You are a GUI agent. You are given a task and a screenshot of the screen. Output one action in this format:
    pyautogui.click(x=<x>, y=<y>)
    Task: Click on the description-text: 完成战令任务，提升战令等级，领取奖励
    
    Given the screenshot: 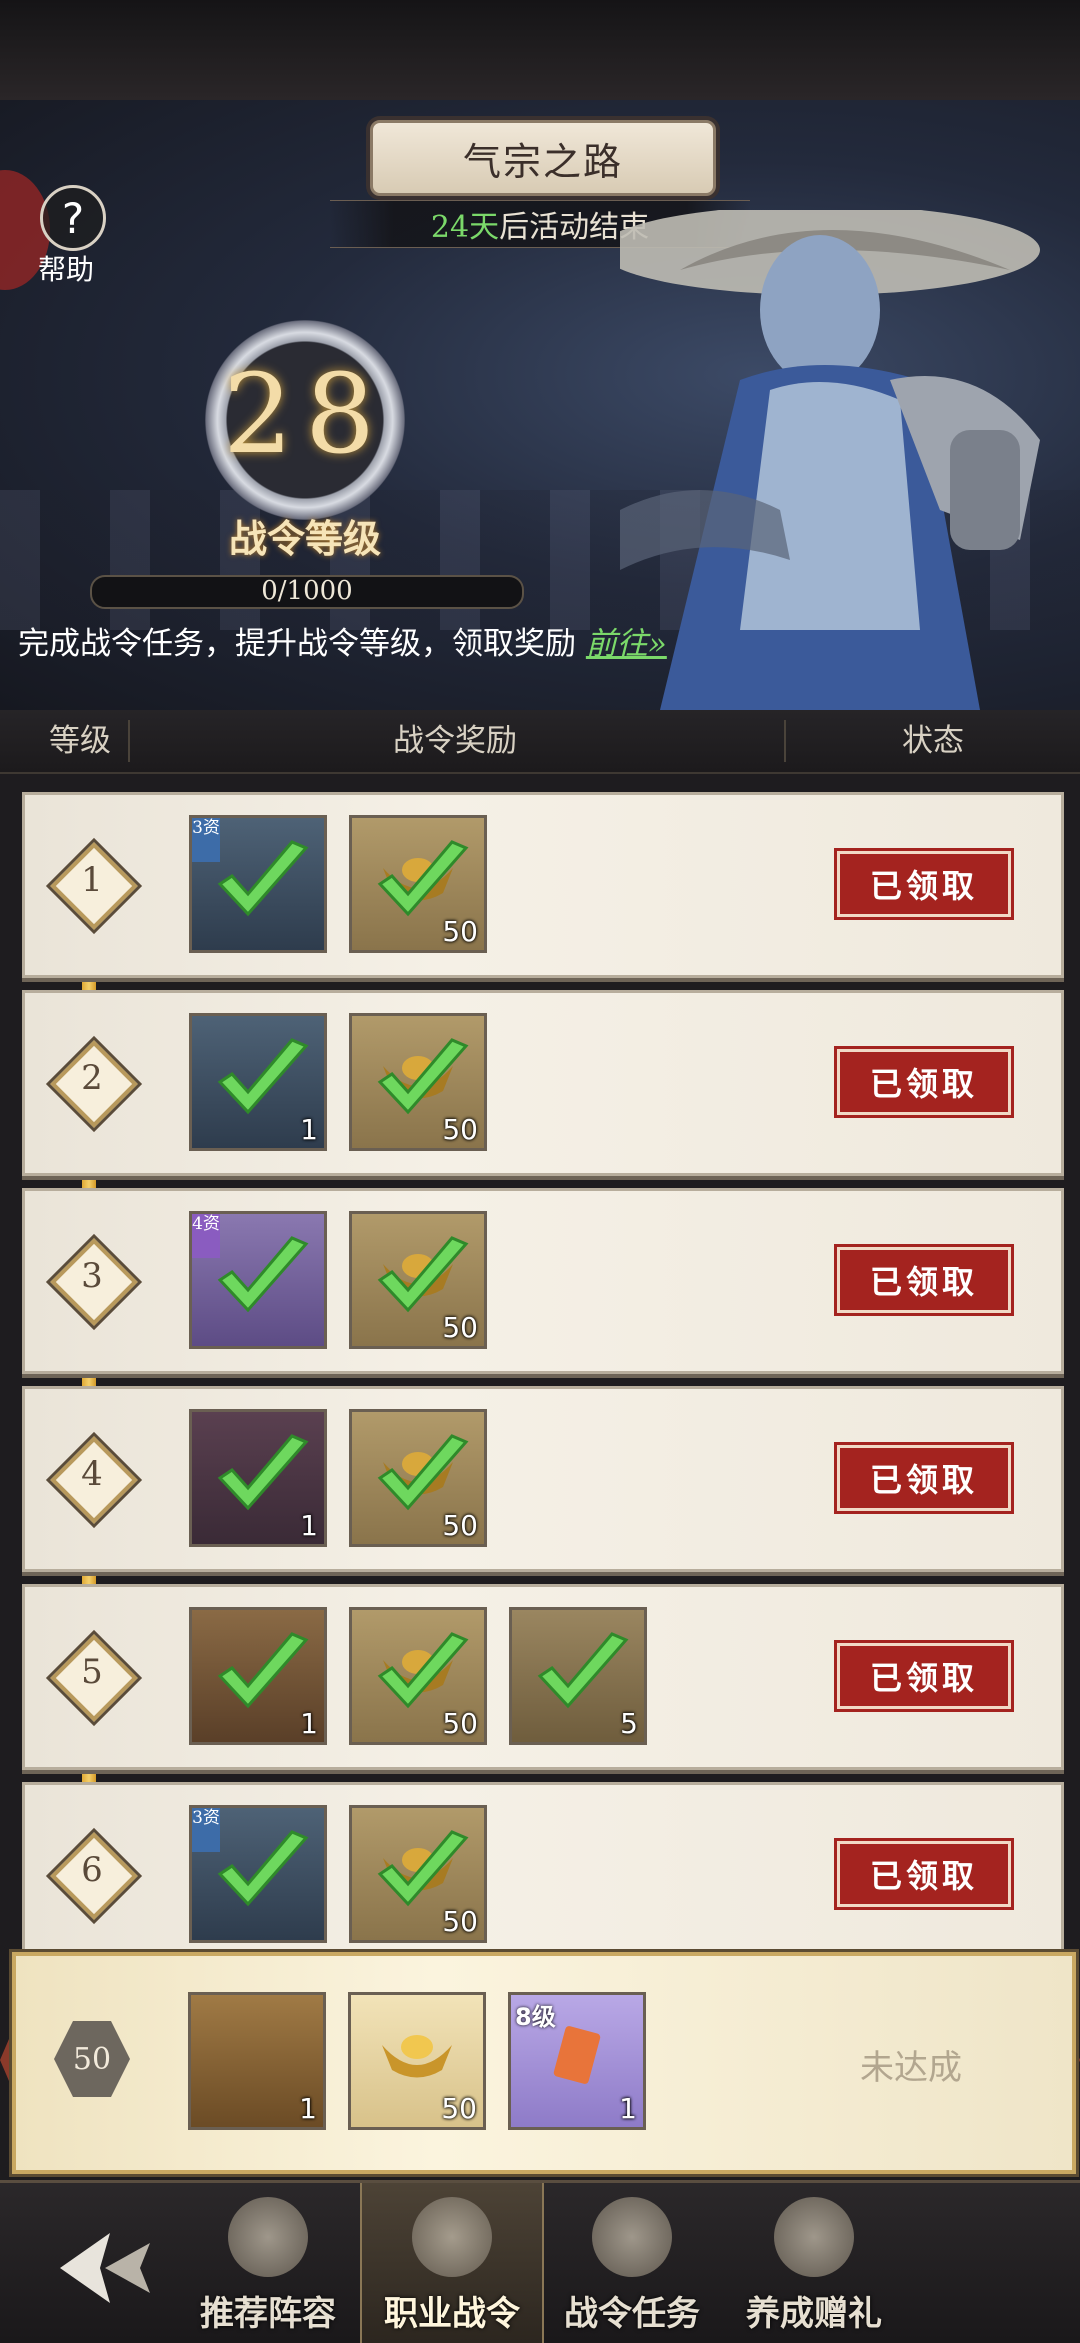 What is the action you would take?
    pyautogui.click(x=297, y=644)
    